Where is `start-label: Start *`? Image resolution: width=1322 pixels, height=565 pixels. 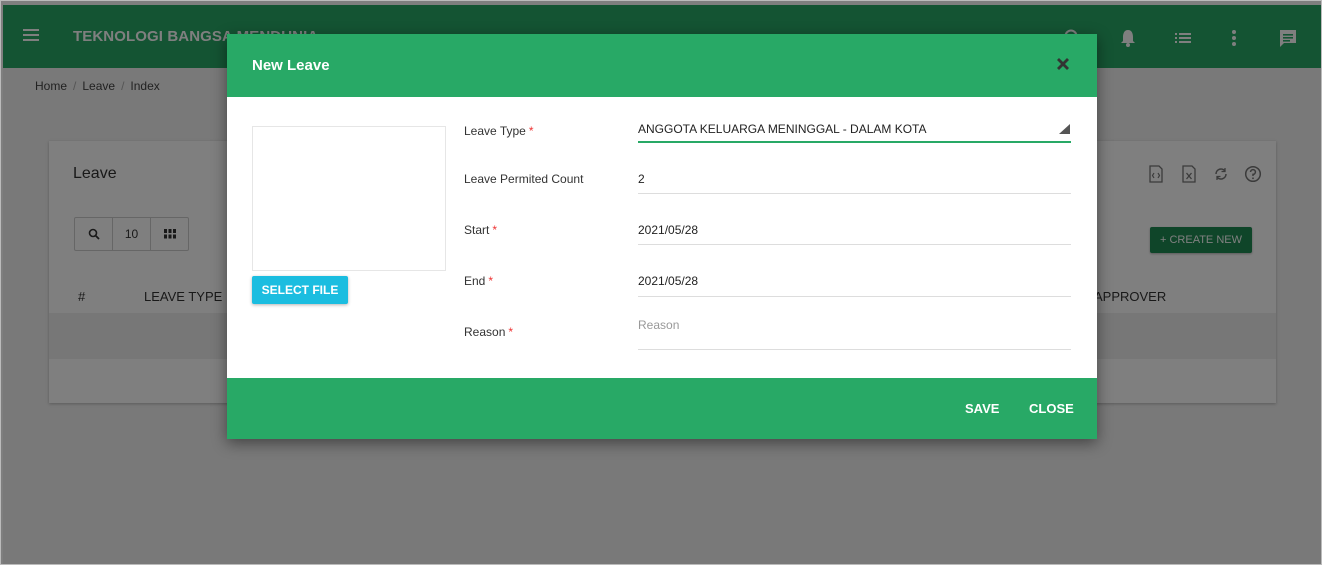 start-label: Start * is located at coordinates (480, 230).